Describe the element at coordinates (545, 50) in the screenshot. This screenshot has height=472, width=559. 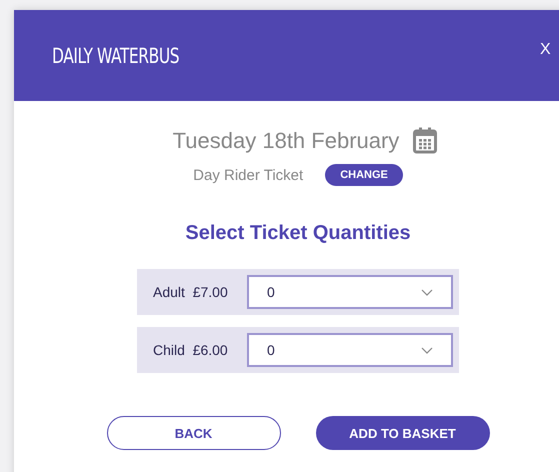
I see `close-button: X` at that location.